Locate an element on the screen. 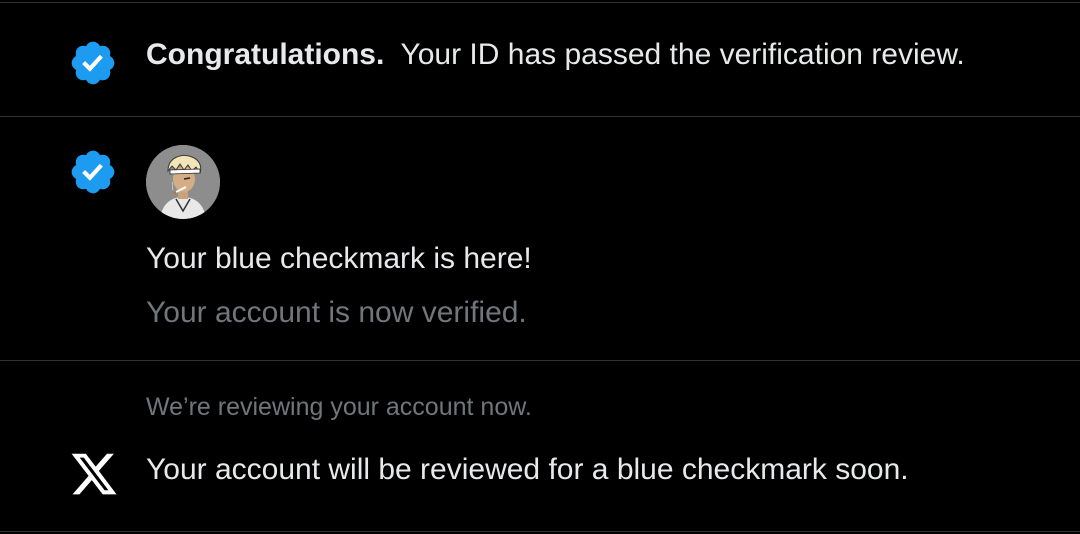 This screenshot has height=534, width=1080. notification-subtitle: Your account is now verified. is located at coordinates (336, 312).